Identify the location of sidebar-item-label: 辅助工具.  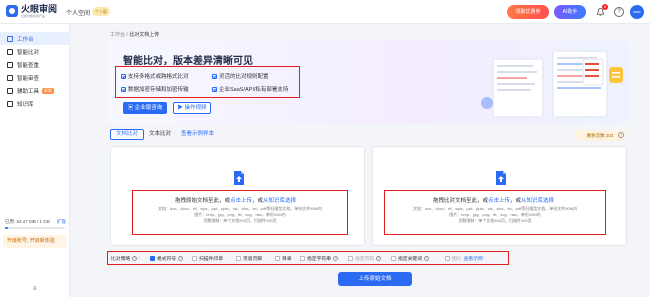
(28, 91).